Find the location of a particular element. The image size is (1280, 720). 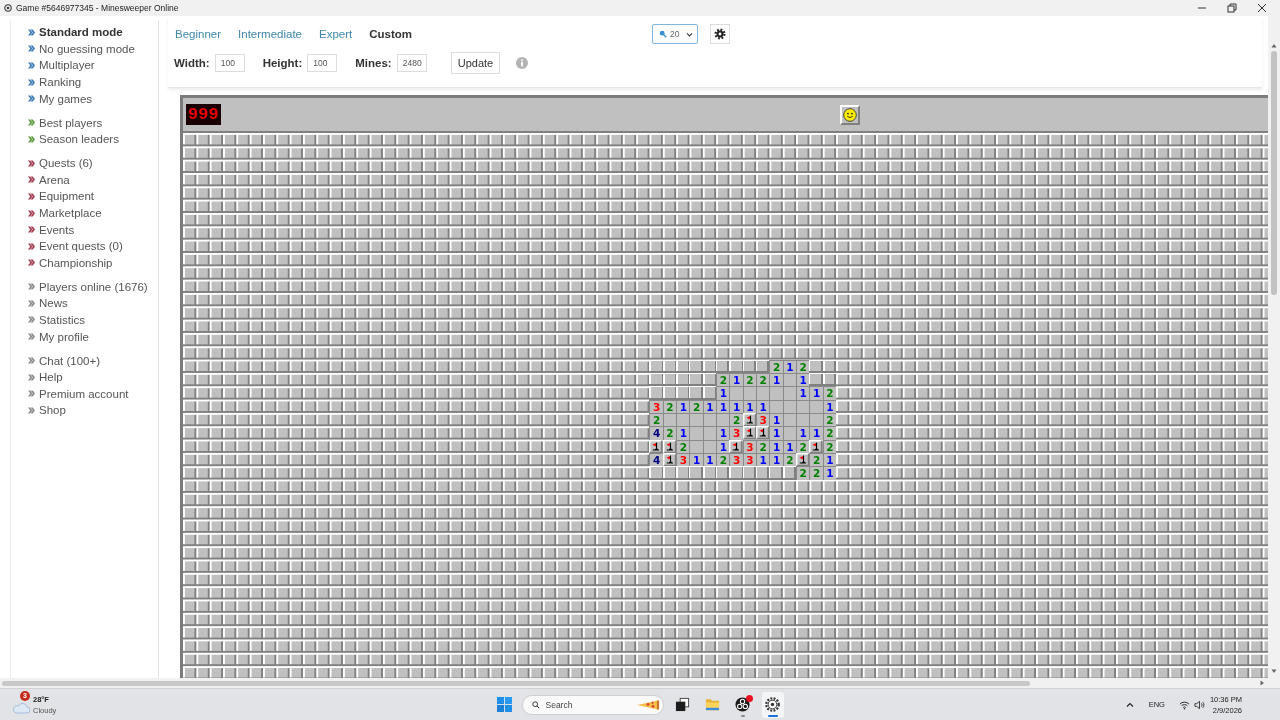

smiley-icon is located at coordinates (849, 114).